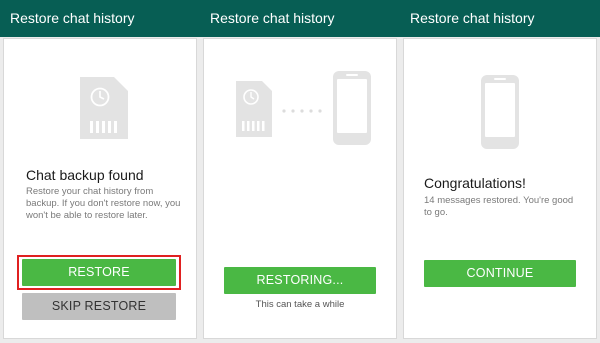 This screenshot has height=343, width=600. I want to click on sd-card-clock-icon, so click(104, 108).